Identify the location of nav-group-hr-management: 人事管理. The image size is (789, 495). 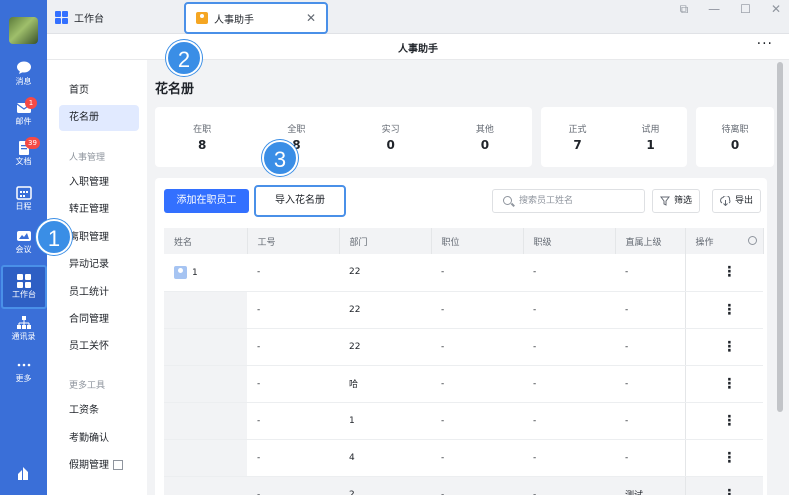
(87, 158).